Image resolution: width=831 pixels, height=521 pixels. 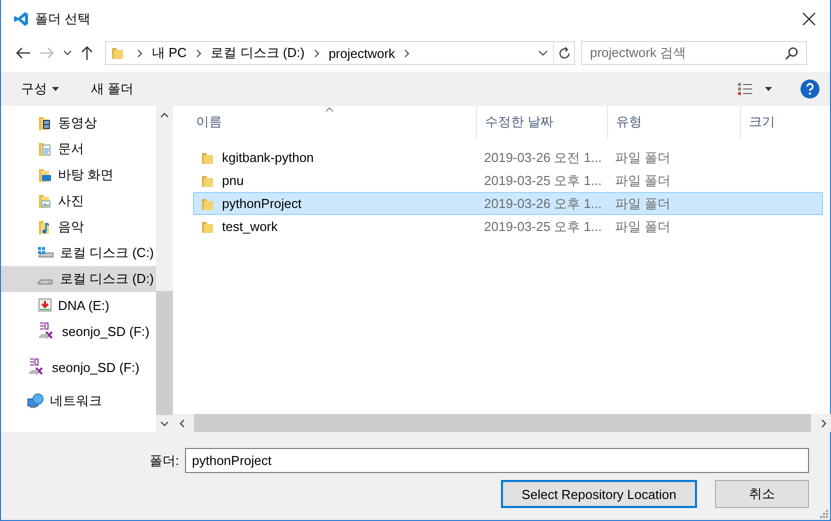 I want to click on sidebar-item: 네트워크, so click(x=78, y=401).